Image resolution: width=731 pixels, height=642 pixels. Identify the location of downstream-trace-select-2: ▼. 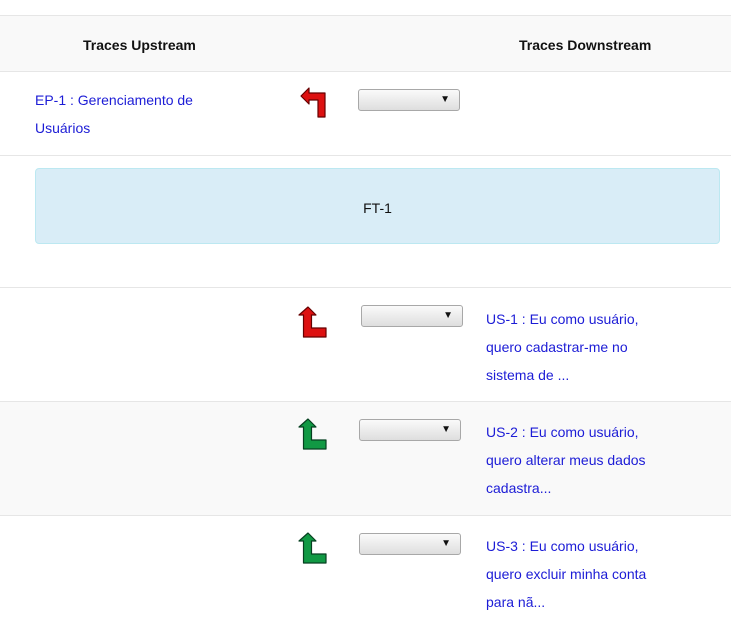
(410, 430).